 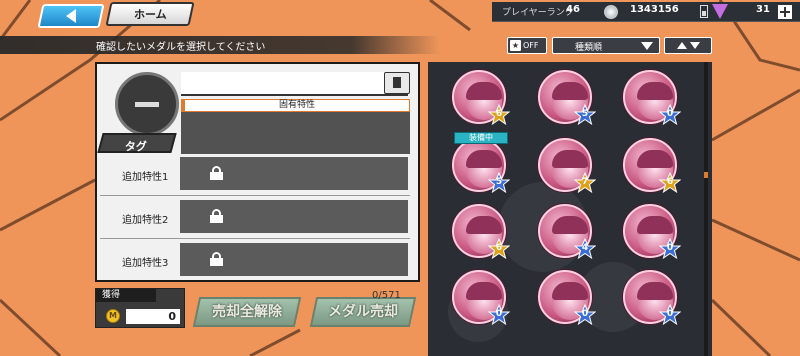 I want to click on bonus-trait-row: 追加特性1, so click(x=255, y=176).